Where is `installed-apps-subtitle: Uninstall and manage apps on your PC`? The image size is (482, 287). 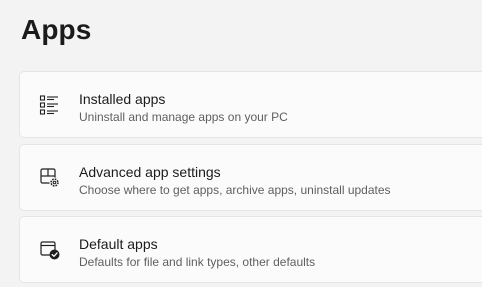 installed-apps-subtitle: Uninstall and manage apps on your PC is located at coordinates (183, 117).